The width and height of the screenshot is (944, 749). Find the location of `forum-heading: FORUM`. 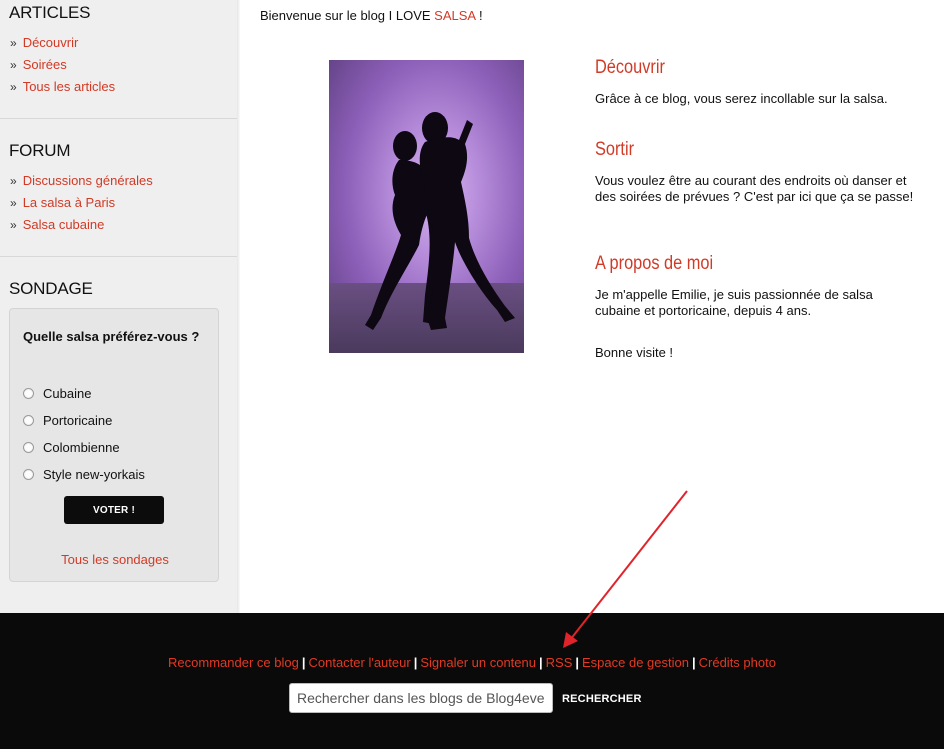

forum-heading: FORUM is located at coordinates (40, 150).